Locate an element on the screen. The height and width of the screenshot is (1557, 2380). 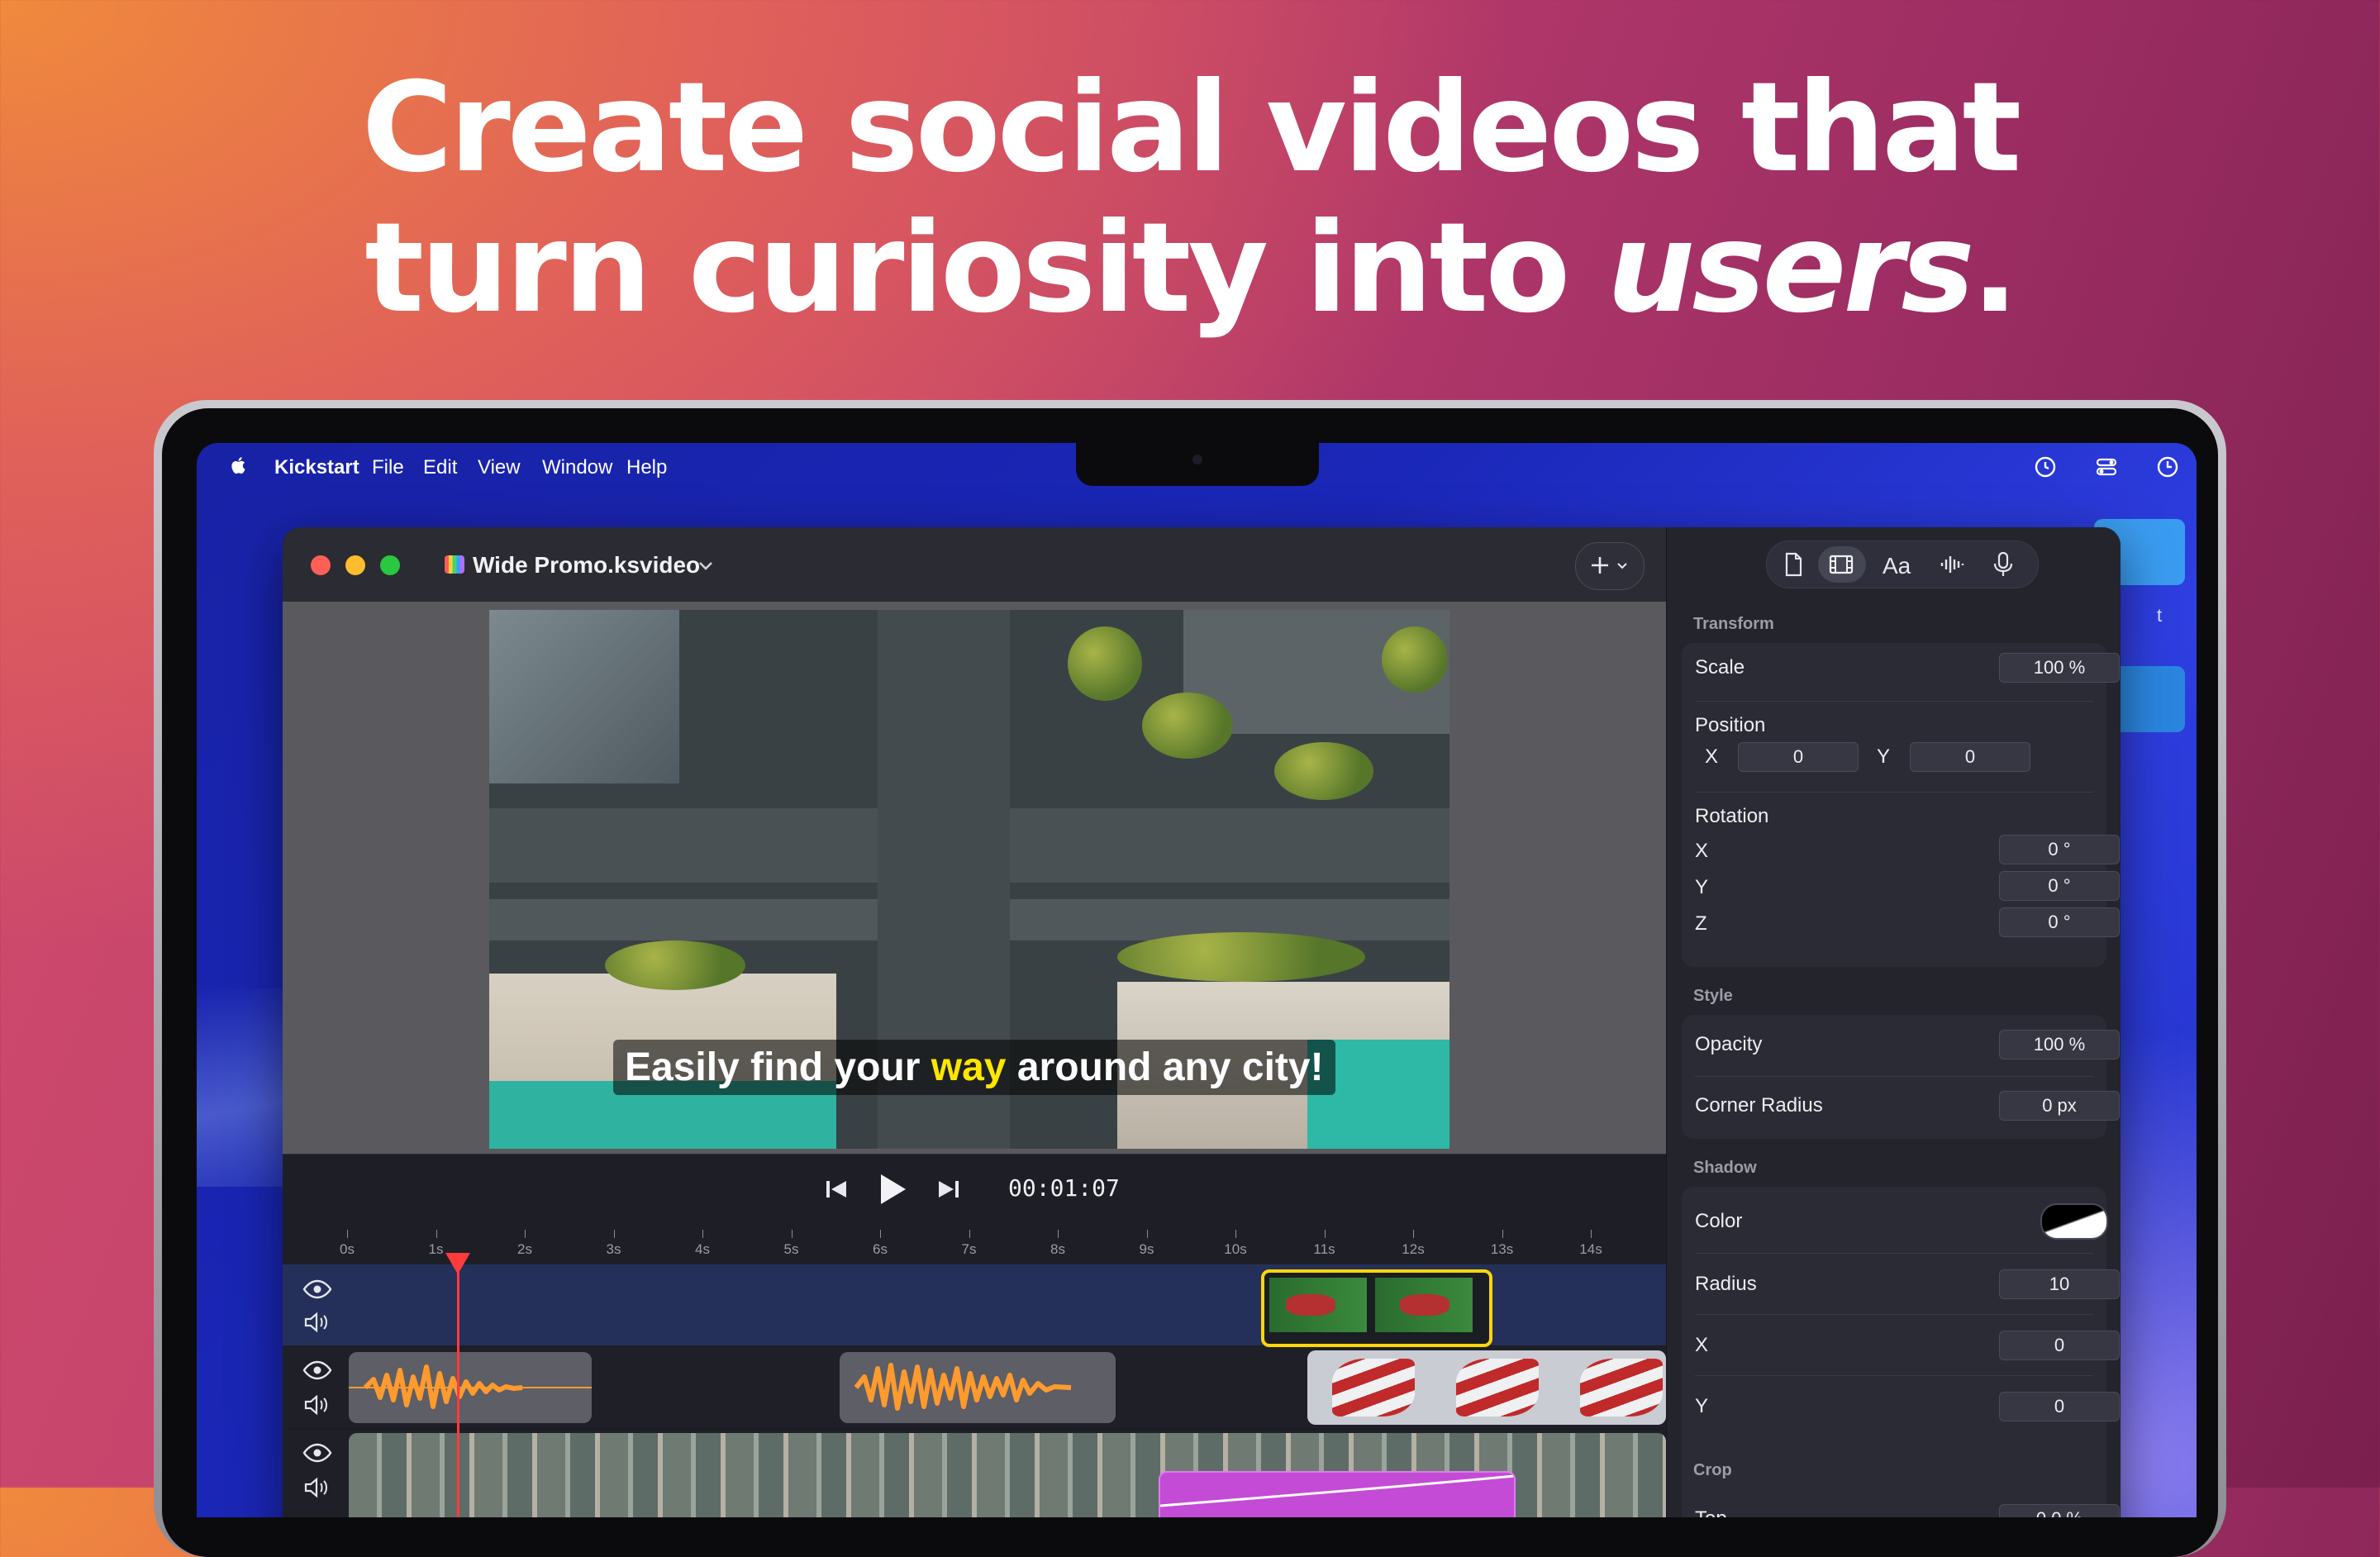
title-bar: Wide Promo.ksvideo is located at coordinates (974, 564).